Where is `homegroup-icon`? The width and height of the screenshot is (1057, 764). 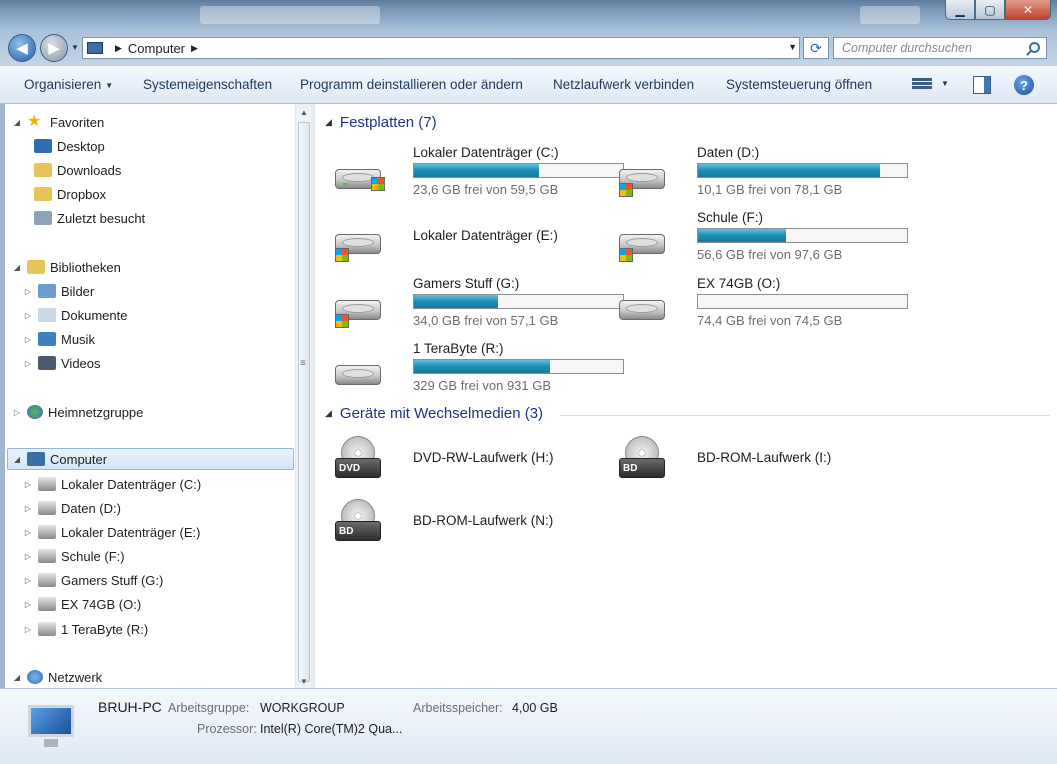
homegroup-icon is located at coordinates (35, 412).